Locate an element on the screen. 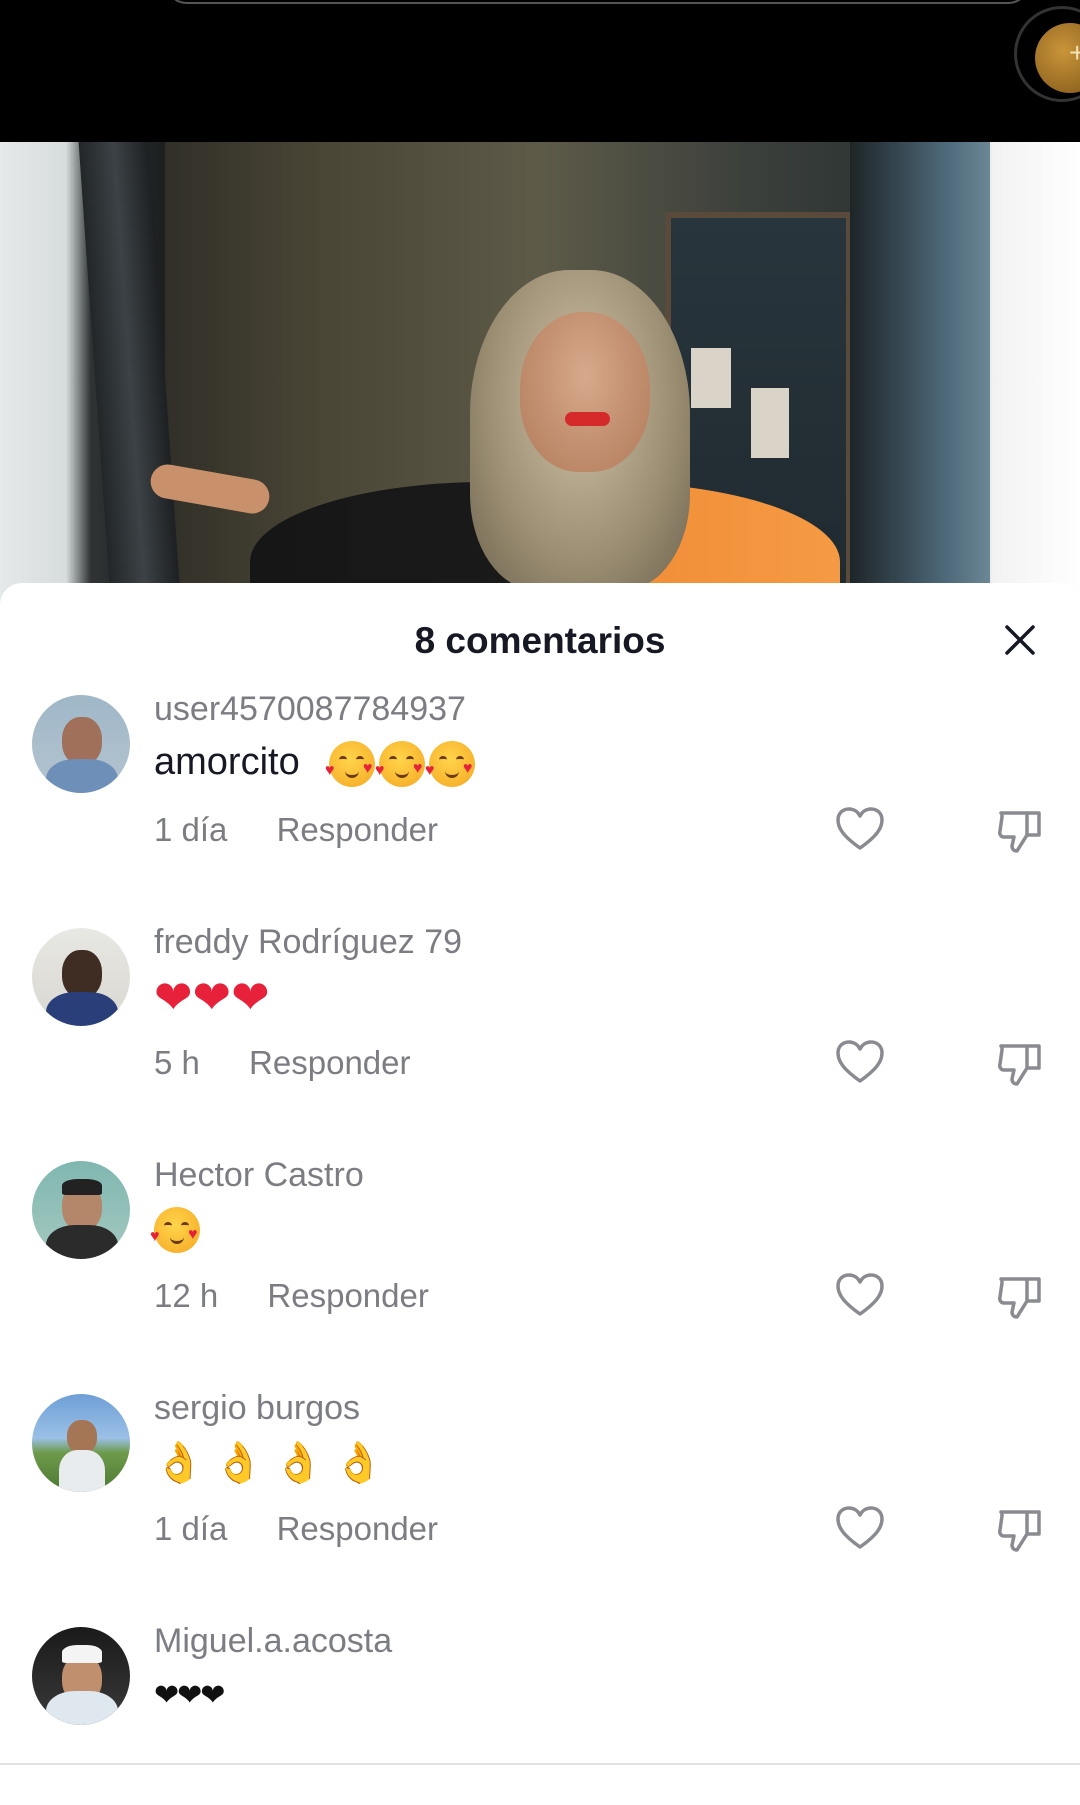 This screenshot has width=1080, height=1805. comment-username: user4570087784937 is located at coordinates (310, 709).